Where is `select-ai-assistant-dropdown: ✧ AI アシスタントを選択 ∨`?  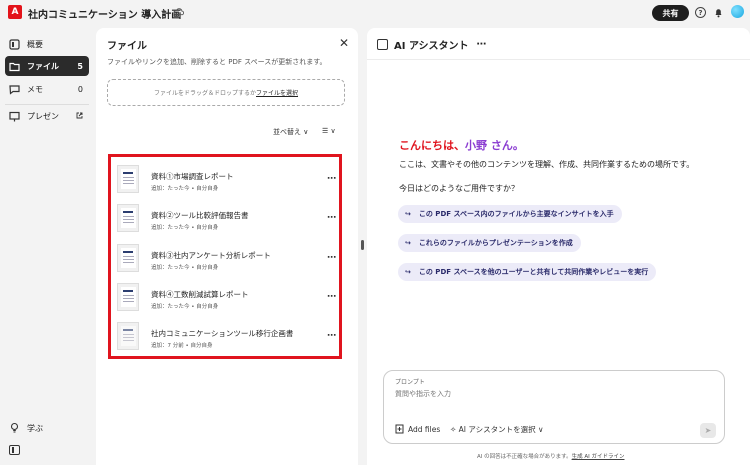 select-ai-assistant-dropdown: ✧ AI アシスタントを選択 ∨ is located at coordinates (496, 429).